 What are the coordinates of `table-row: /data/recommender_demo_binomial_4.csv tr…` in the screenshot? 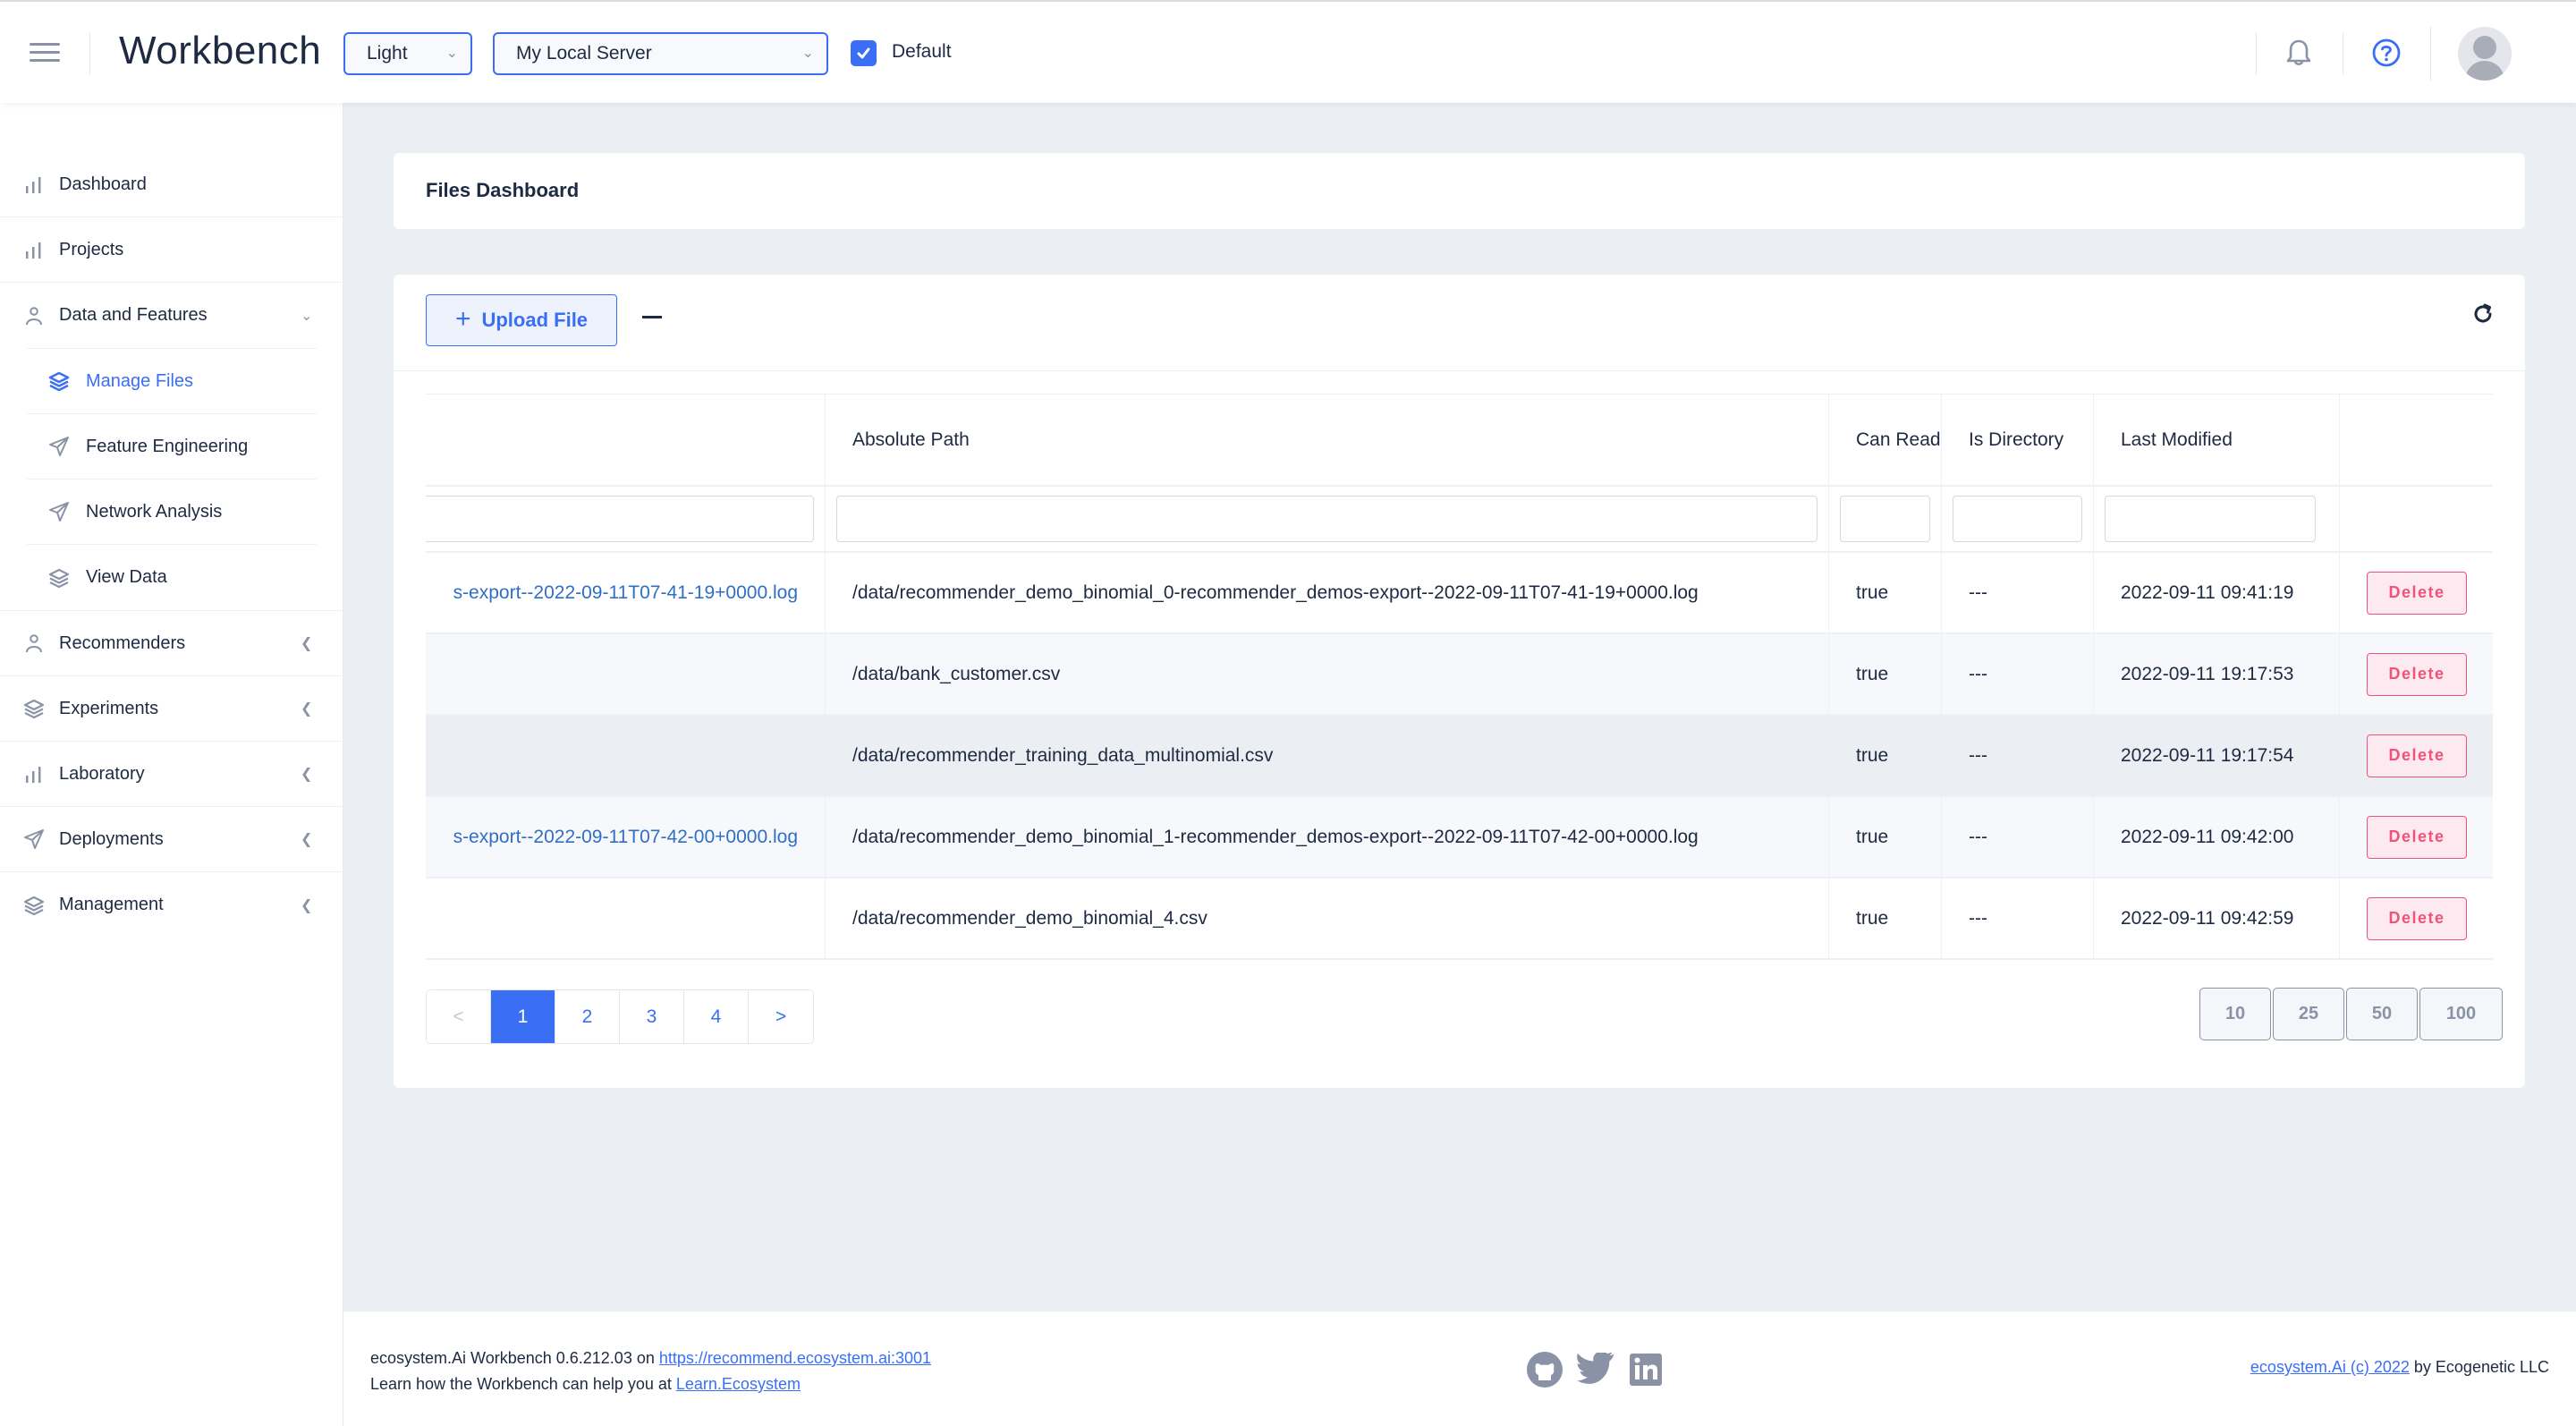 It's located at (1459, 920).